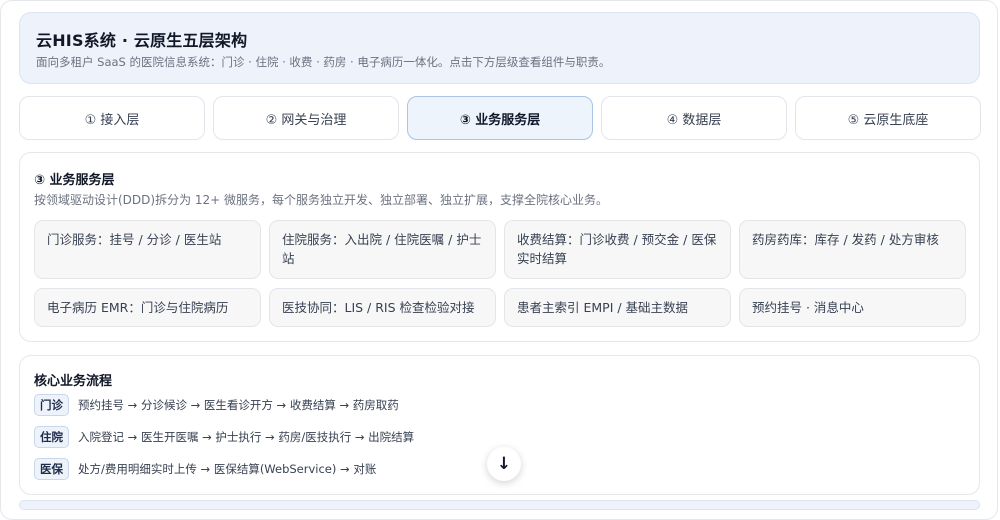 This screenshot has width=1000, height=520. What do you see at coordinates (238, 405) in the screenshot?
I see `flow-steps: 预约挂号 → 分诊候诊 → 医生看诊开方 → 收费结算 → 药房取药` at bounding box center [238, 405].